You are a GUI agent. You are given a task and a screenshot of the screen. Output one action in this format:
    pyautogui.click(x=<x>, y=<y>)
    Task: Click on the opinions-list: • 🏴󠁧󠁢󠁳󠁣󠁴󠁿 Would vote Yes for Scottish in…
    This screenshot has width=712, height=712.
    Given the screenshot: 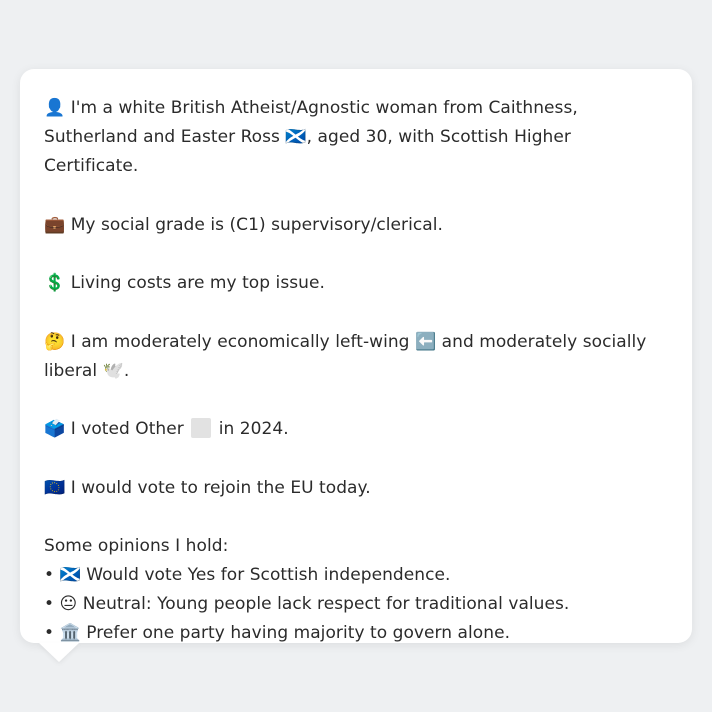 What is the action you would take?
    pyautogui.click(x=356, y=604)
    